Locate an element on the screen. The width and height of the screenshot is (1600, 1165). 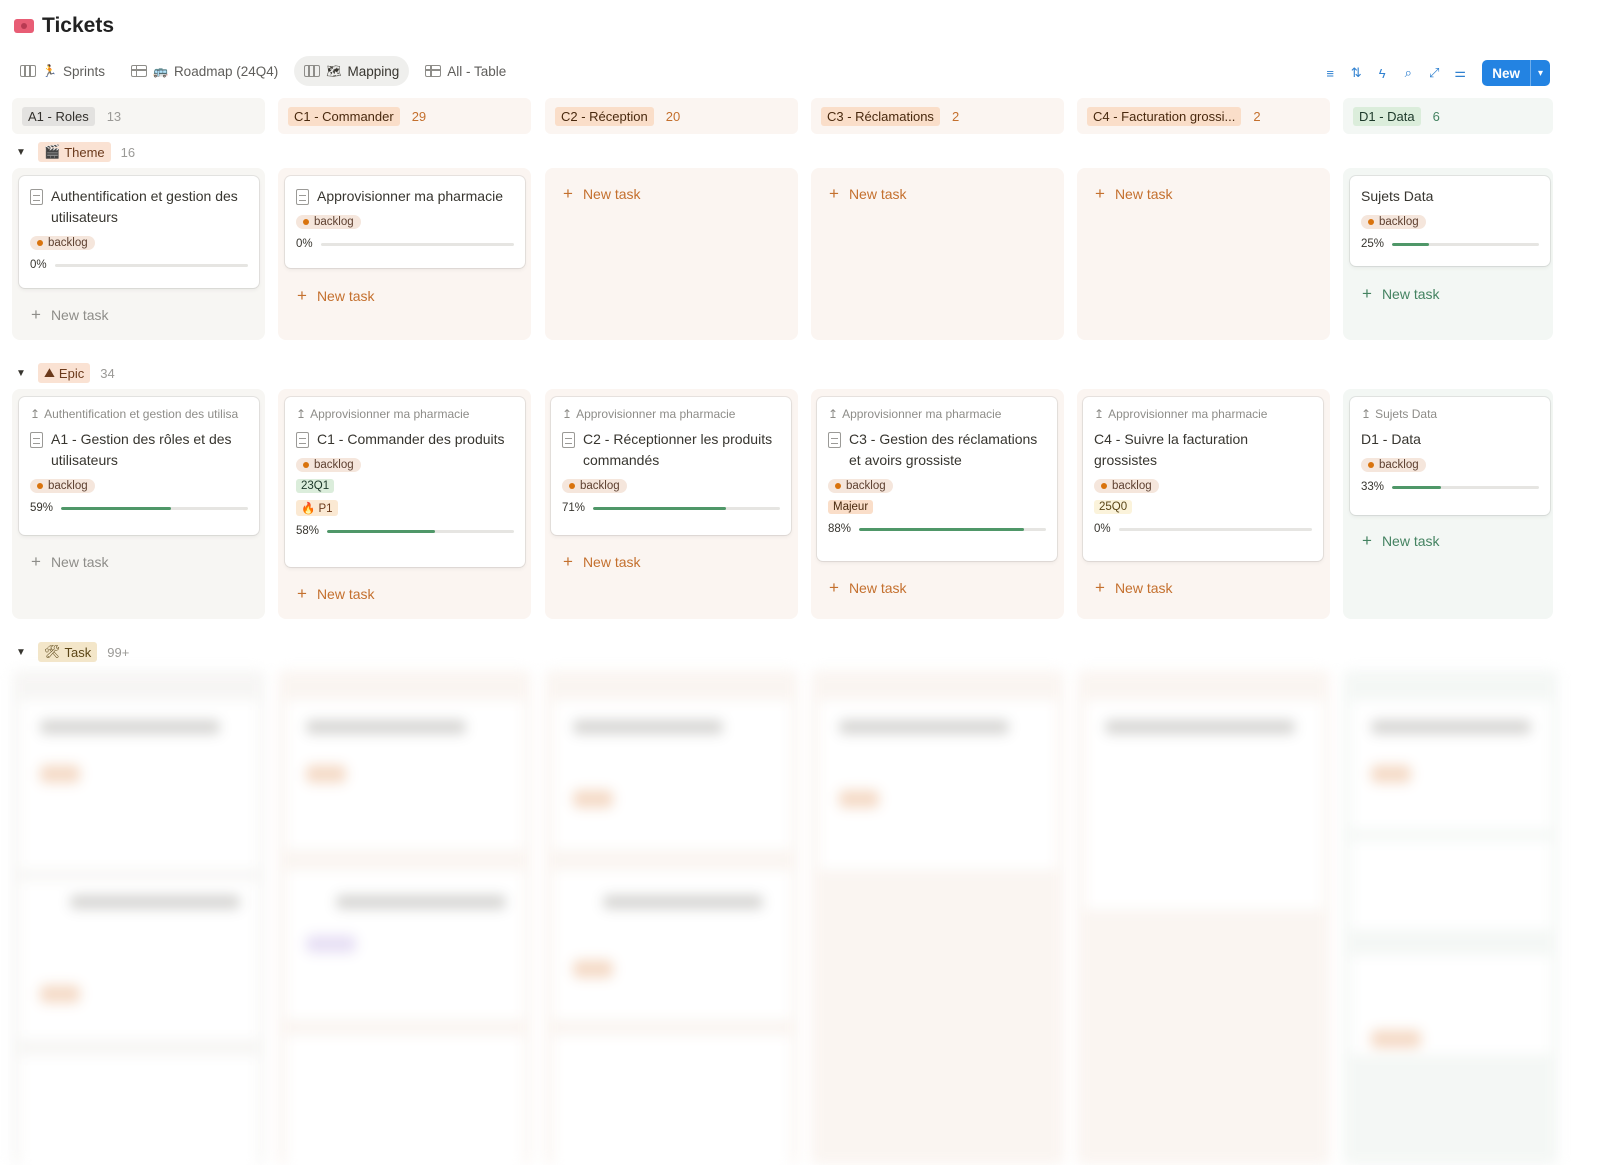
tab-all-table: All - Table is located at coordinates (465, 71).